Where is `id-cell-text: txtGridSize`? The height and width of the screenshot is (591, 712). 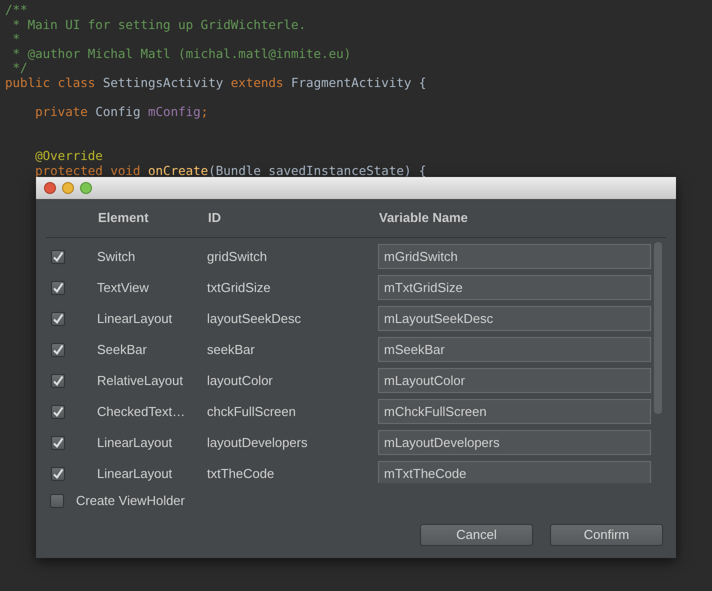 id-cell-text: txtGridSize is located at coordinates (239, 287).